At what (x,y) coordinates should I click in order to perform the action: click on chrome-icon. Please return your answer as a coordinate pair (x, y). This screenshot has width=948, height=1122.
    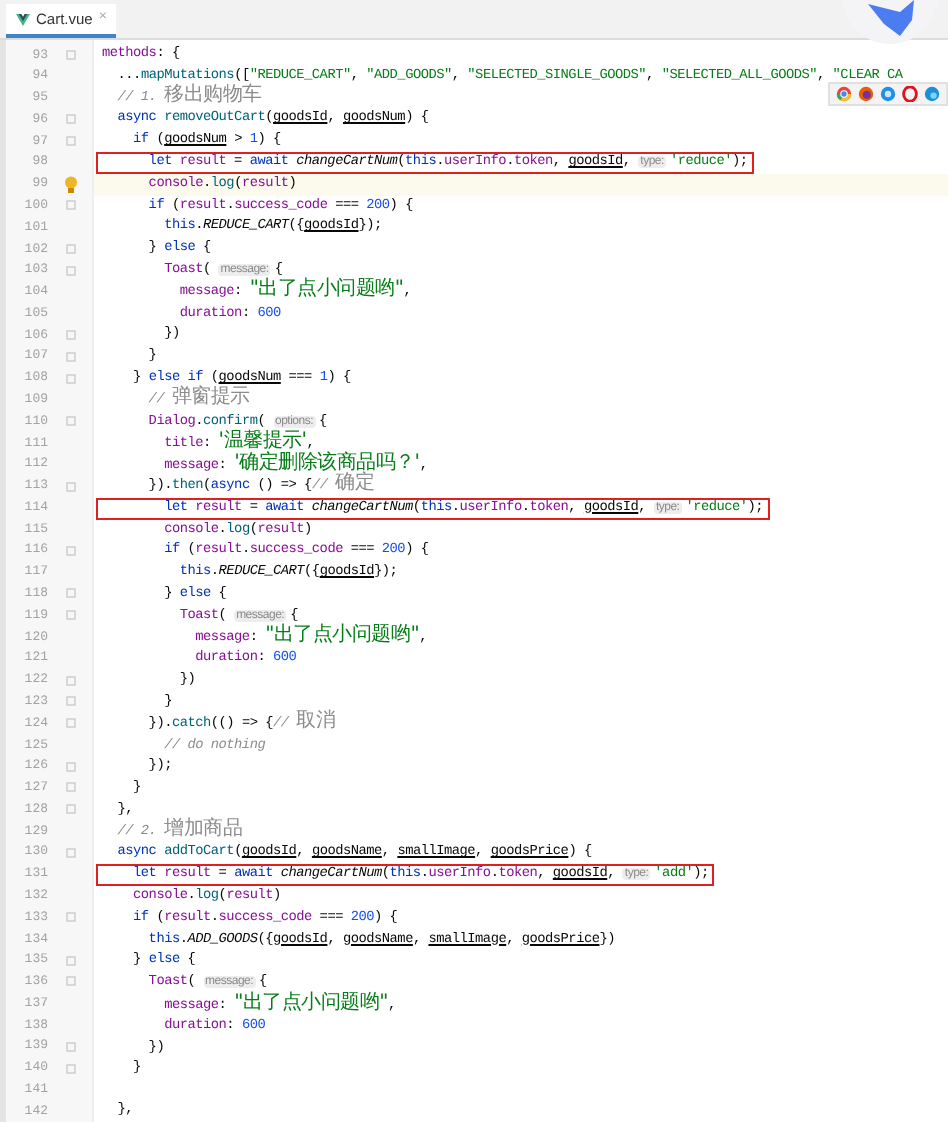
    Looking at the image, I should click on (844, 94).